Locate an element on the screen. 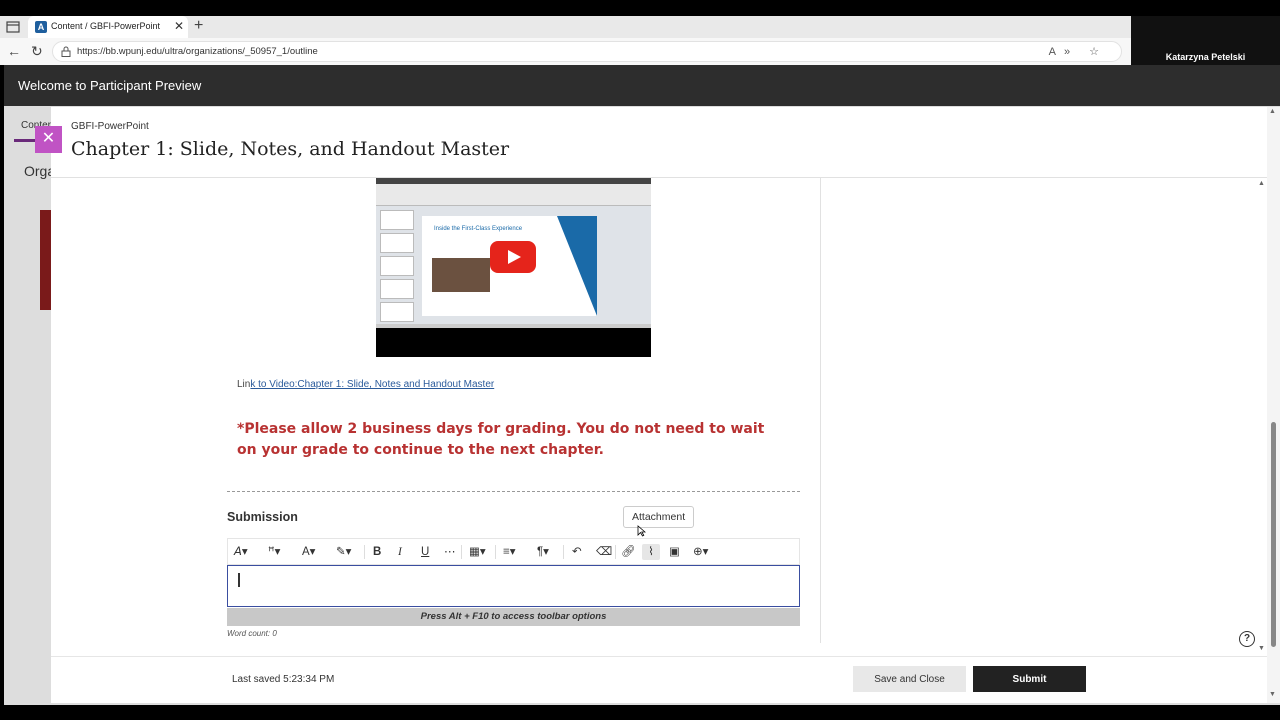 The height and width of the screenshot is (720, 1280). video-statusbar is located at coordinates (513, 326).